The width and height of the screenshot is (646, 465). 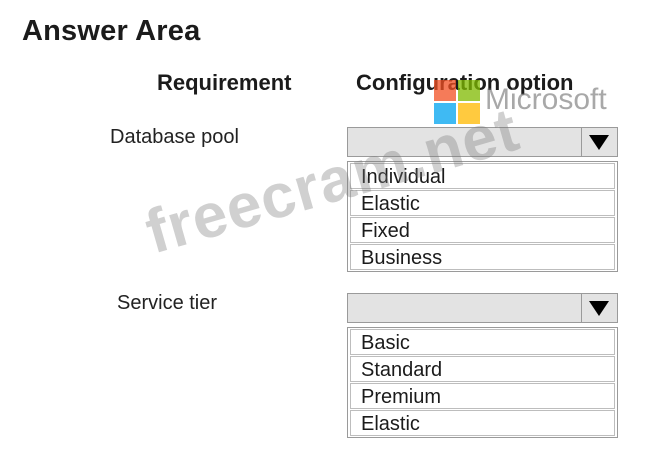 What do you see at coordinates (224, 82) in the screenshot?
I see `requirement-column-header: Requirement` at bounding box center [224, 82].